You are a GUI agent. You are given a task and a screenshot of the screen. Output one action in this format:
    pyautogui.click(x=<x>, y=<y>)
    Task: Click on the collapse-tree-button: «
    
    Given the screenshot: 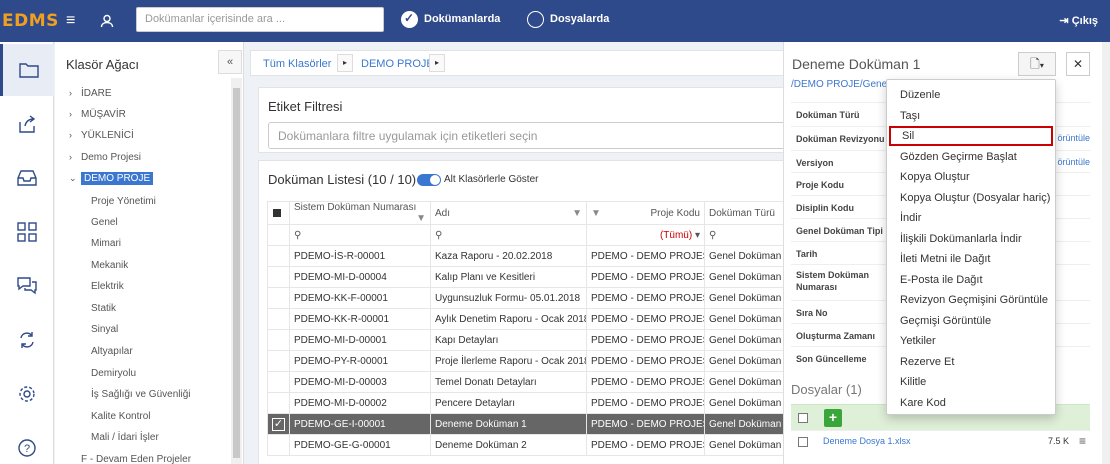 What is the action you would take?
    pyautogui.click(x=230, y=62)
    